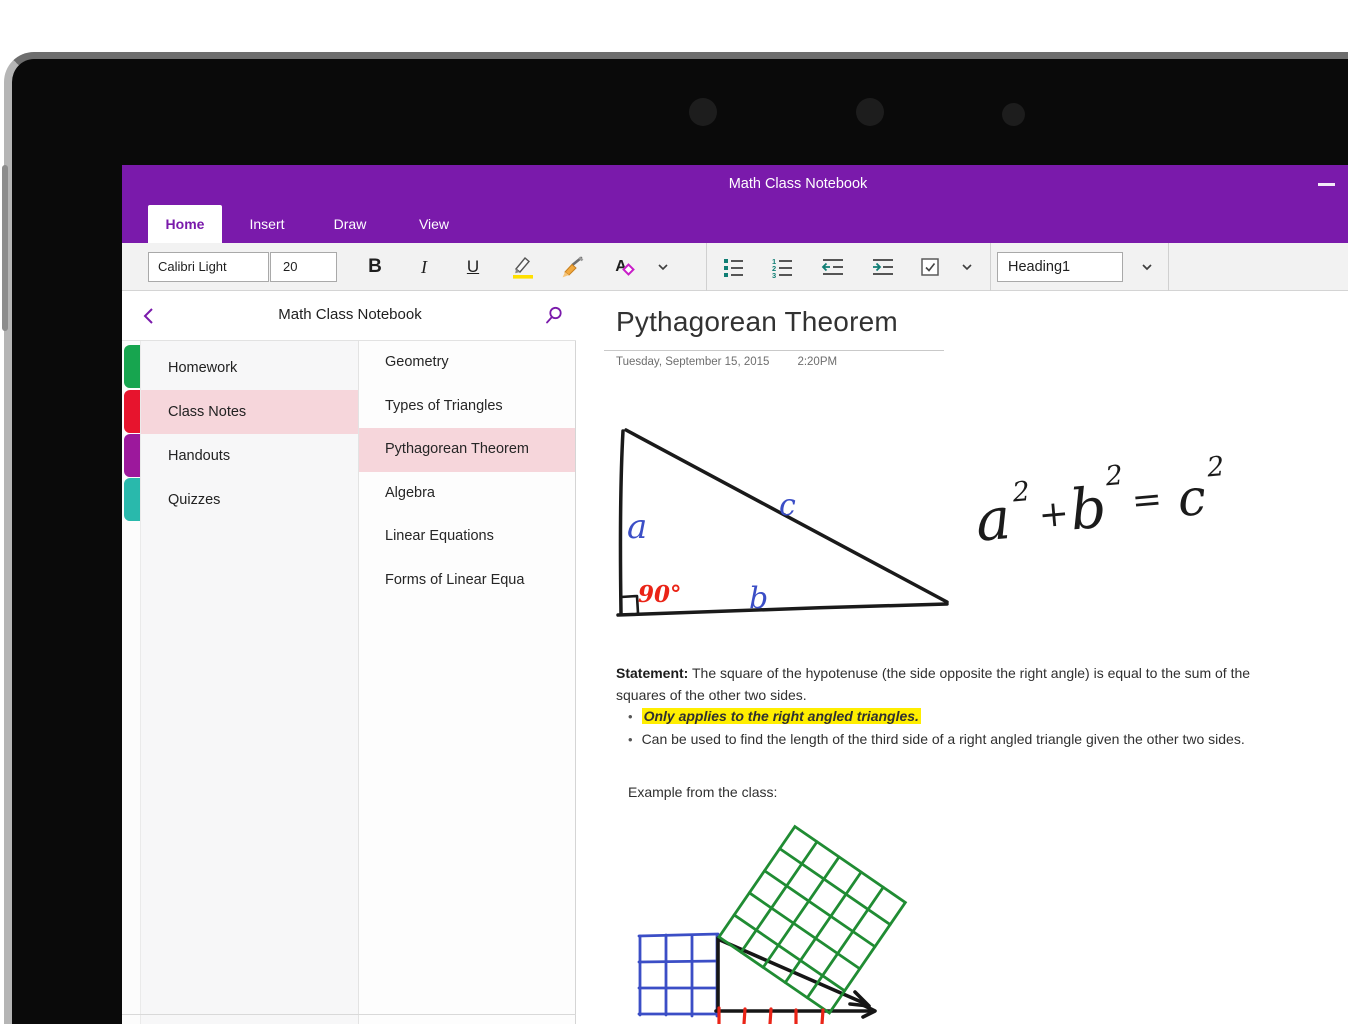 This screenshot has height=1024, width=1348. What do you see at coordinates (303, 267) in the screenshot?
I see `font-size-select: 20` at bounding box center [303, 267].